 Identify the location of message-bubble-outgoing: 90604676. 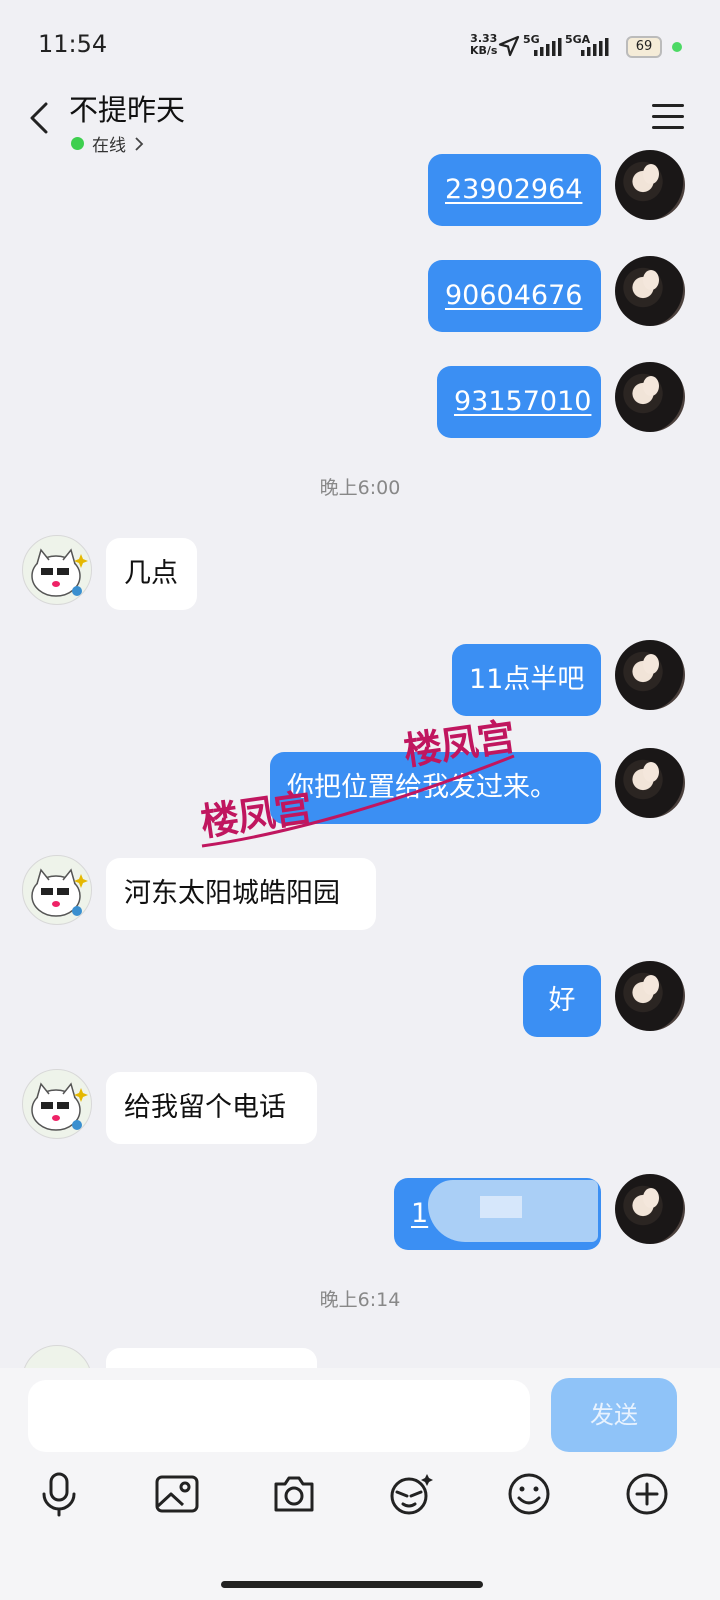
(514, 296).